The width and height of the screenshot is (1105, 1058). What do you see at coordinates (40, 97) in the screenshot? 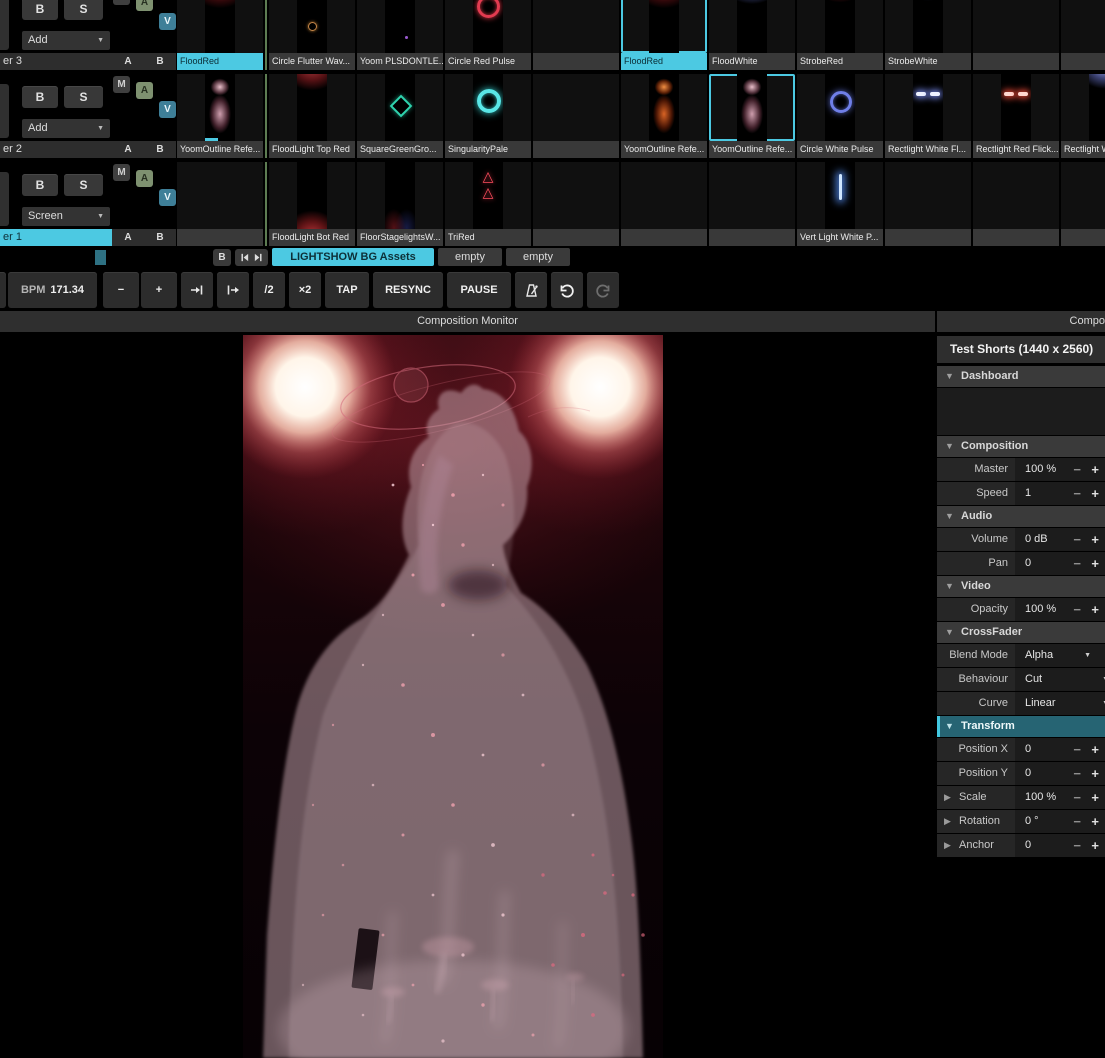
I see `layer-bypass-button: B` at bounding box center [40, 97].